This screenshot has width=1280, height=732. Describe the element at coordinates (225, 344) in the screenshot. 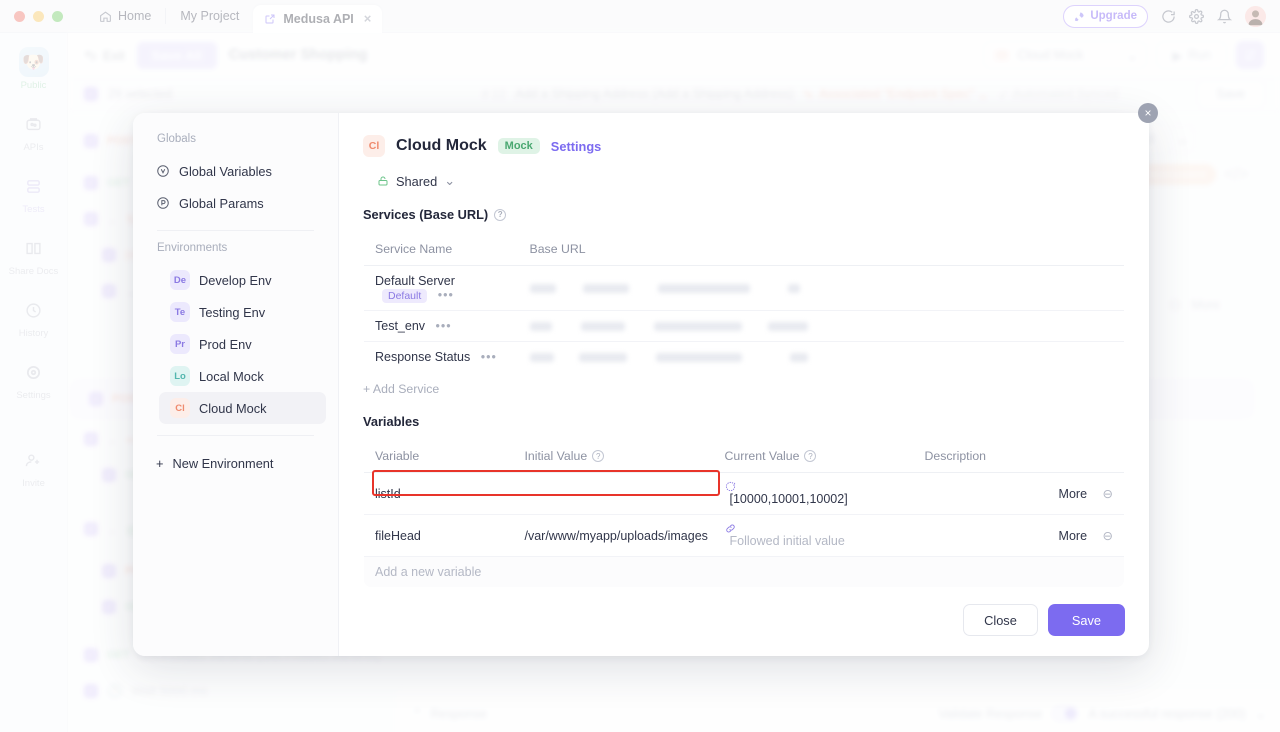

I see `sidebar-item-label: Prod Env` at that location.